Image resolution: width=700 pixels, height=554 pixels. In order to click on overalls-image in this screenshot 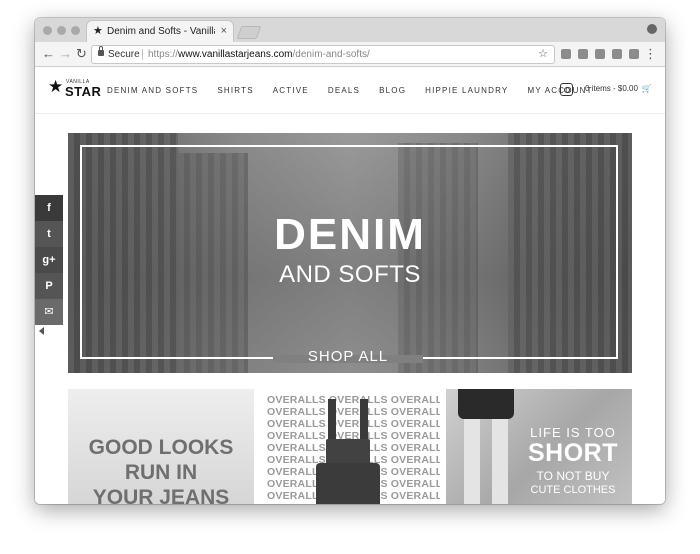, I will do `click(348, 451)`.